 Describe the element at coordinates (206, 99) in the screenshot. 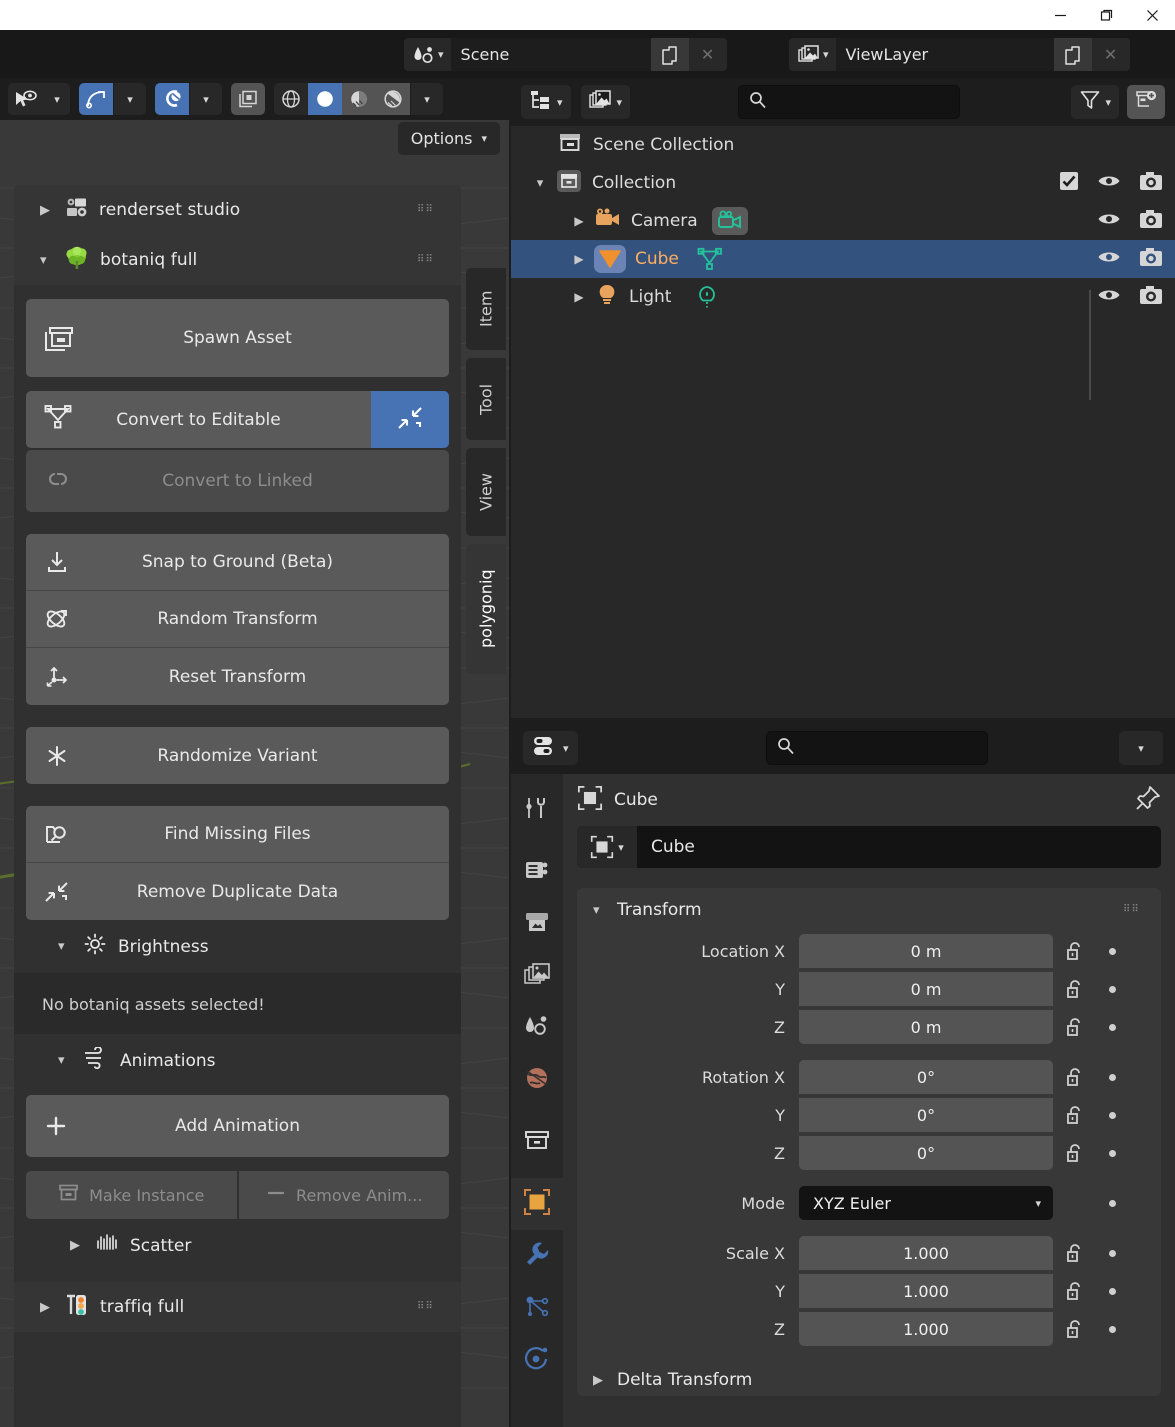

I see `snap-chevron-down-icon: ▾` at that location.